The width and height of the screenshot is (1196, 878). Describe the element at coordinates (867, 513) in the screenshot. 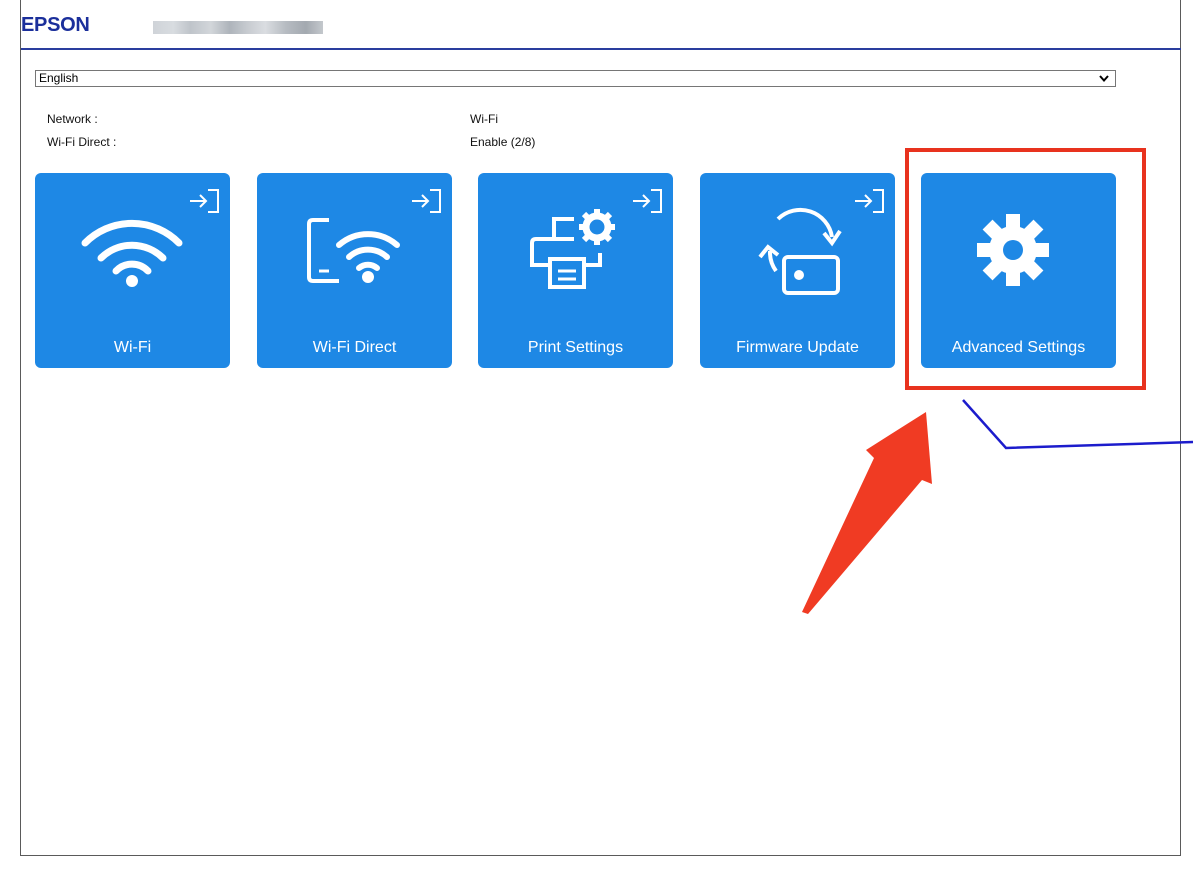

I see `annotation-arrow` at that location.